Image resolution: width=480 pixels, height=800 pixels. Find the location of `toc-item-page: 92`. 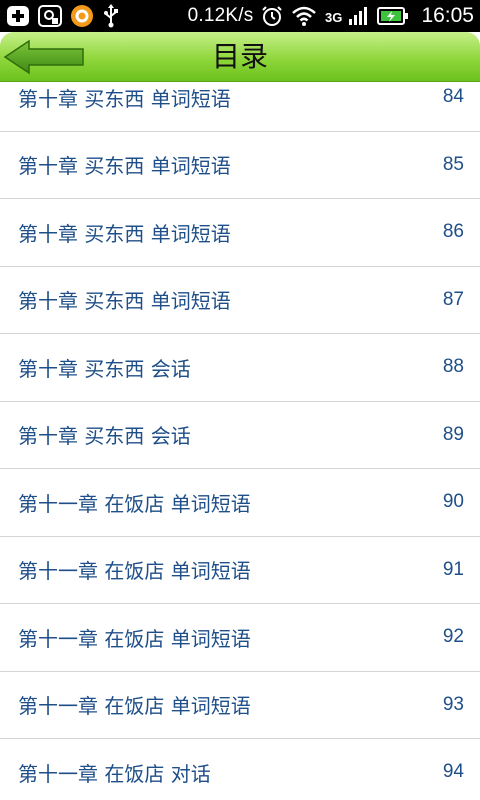

toc-item-page: 92 is located at coordinates (453, 637).